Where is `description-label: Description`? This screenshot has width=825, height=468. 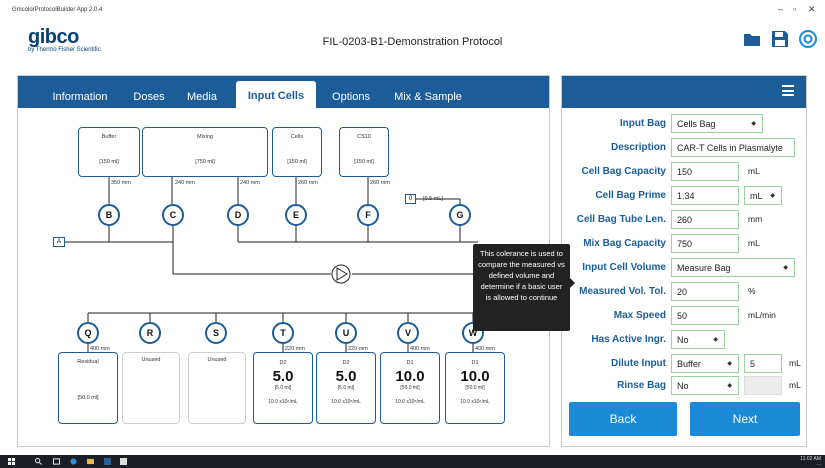 description-label: Description is located at coordinates (638, 147).